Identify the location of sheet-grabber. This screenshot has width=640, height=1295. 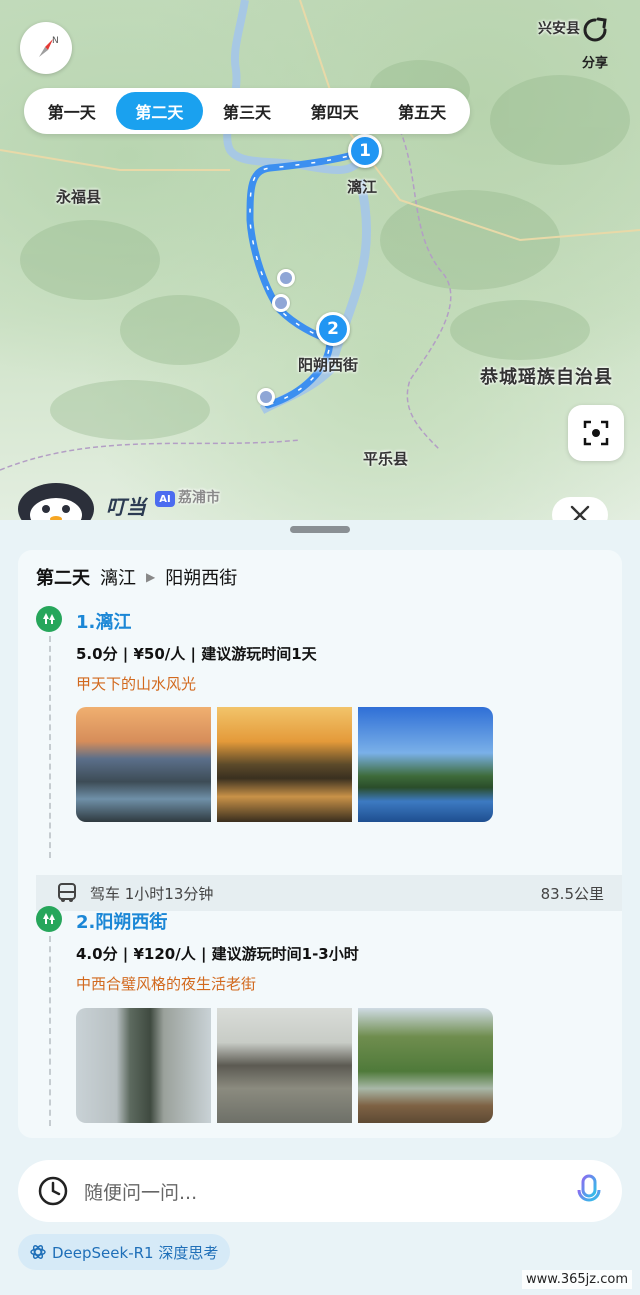
(320, 529).